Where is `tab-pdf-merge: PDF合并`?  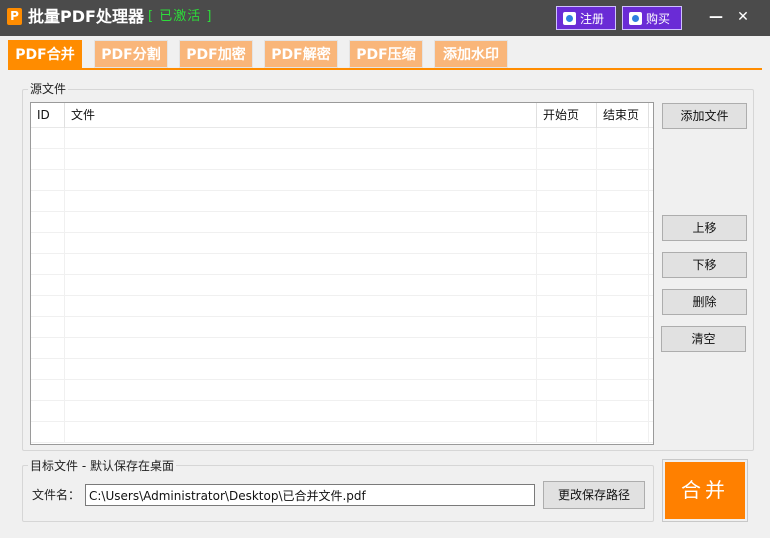 tab-pdf-merge: PDF合并 is located at coordinates (45, 54).